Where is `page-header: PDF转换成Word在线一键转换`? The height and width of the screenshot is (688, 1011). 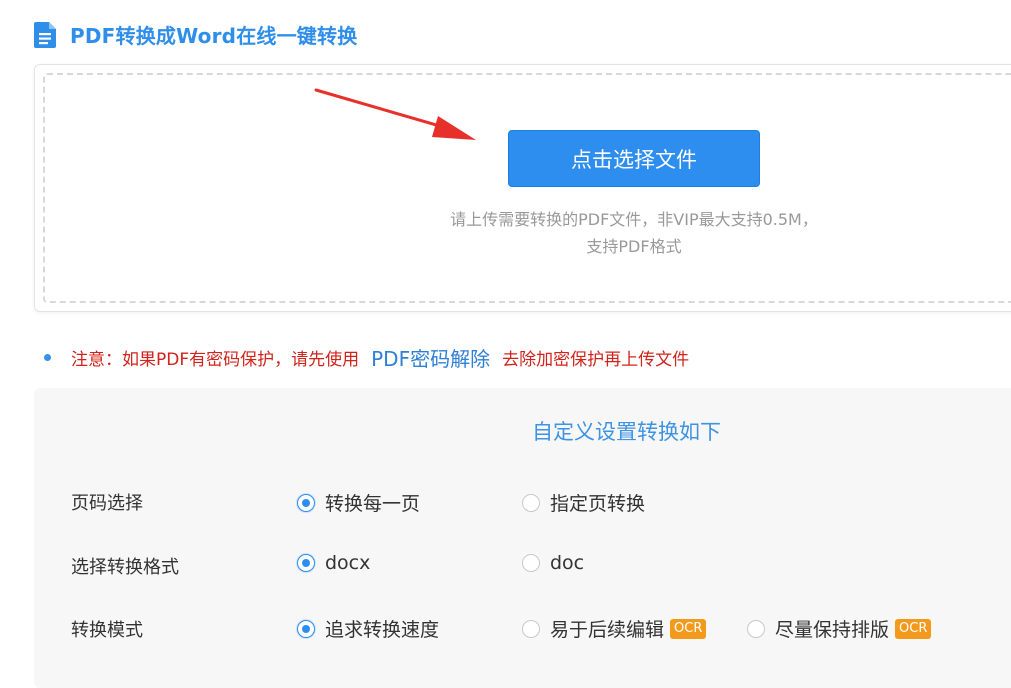 page-header: PDF转换成Word在线一键转换 is located at coordinates (195, 34).